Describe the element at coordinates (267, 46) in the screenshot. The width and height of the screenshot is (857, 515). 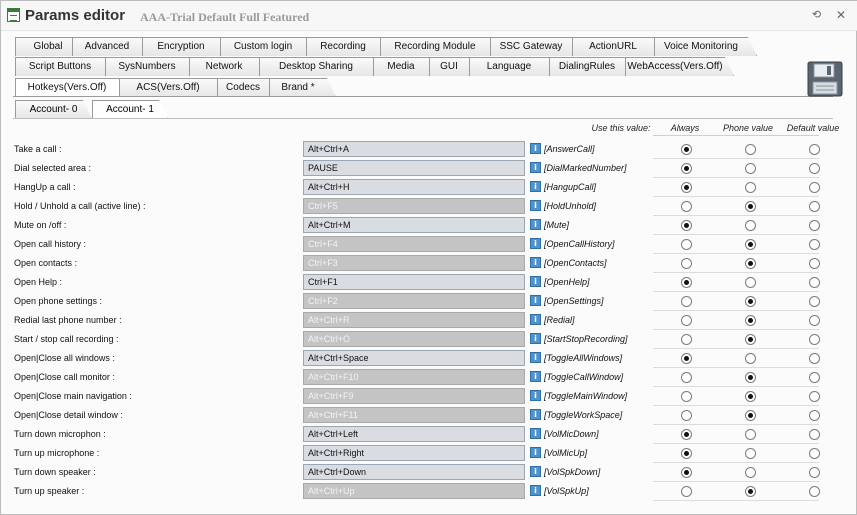
I see `tab-custom-login: Custom login` at that location.